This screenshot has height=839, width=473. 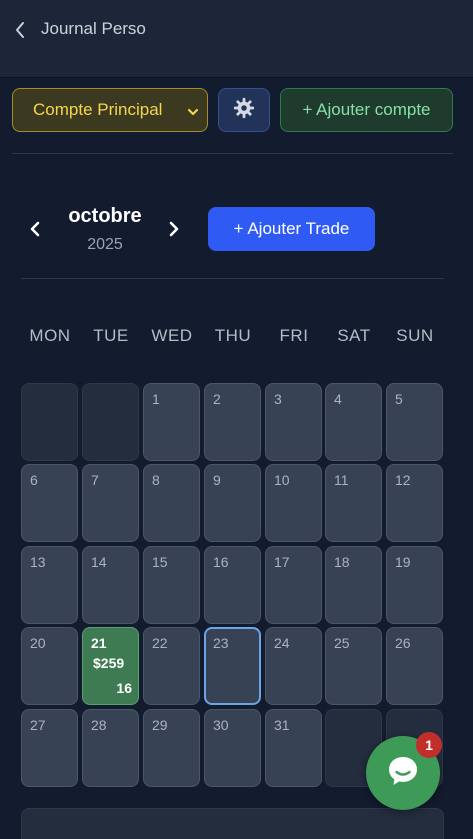 What do you see at coordinates (278, 399) in the screenshot?
I see `day-number: 3` at bounding box center [278, 399].